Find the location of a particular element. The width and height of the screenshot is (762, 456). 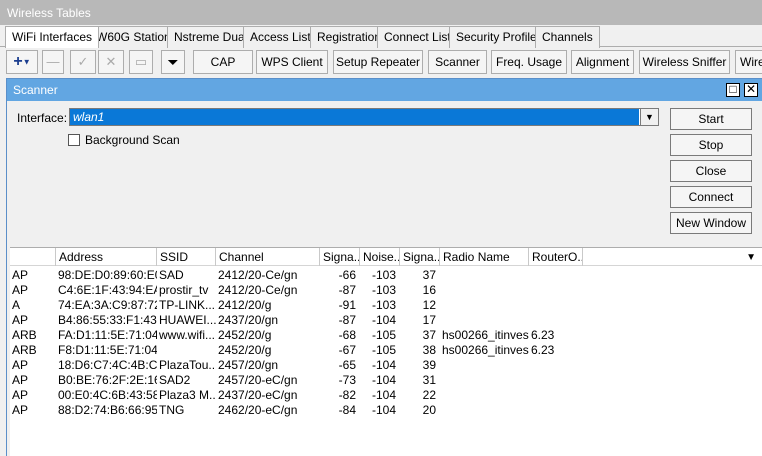

table-cell: -67 is located at coordinates (347, 350).